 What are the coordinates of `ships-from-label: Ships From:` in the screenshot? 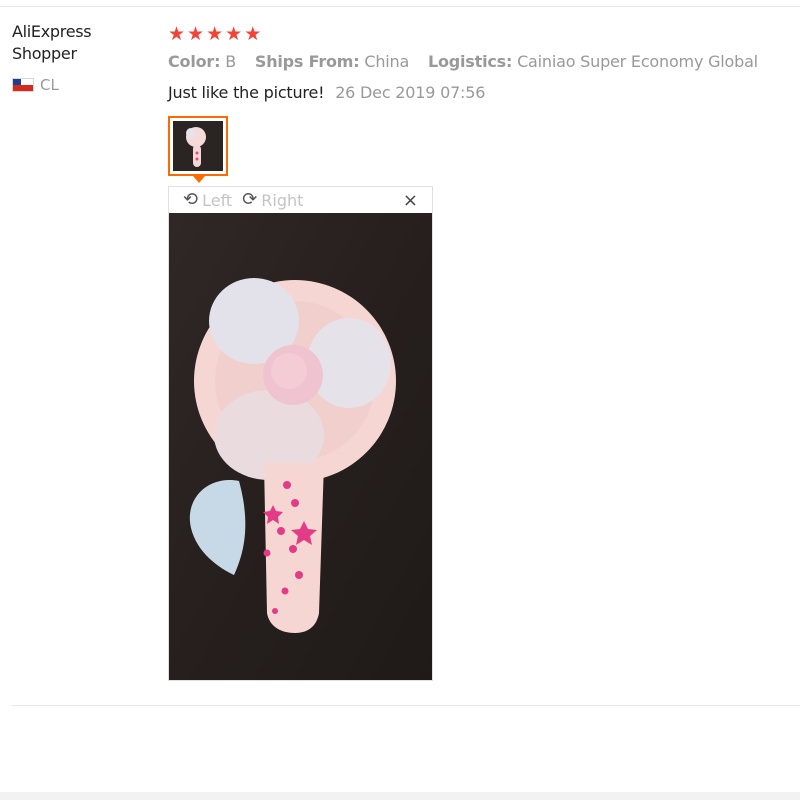 It's located at (307, 61).